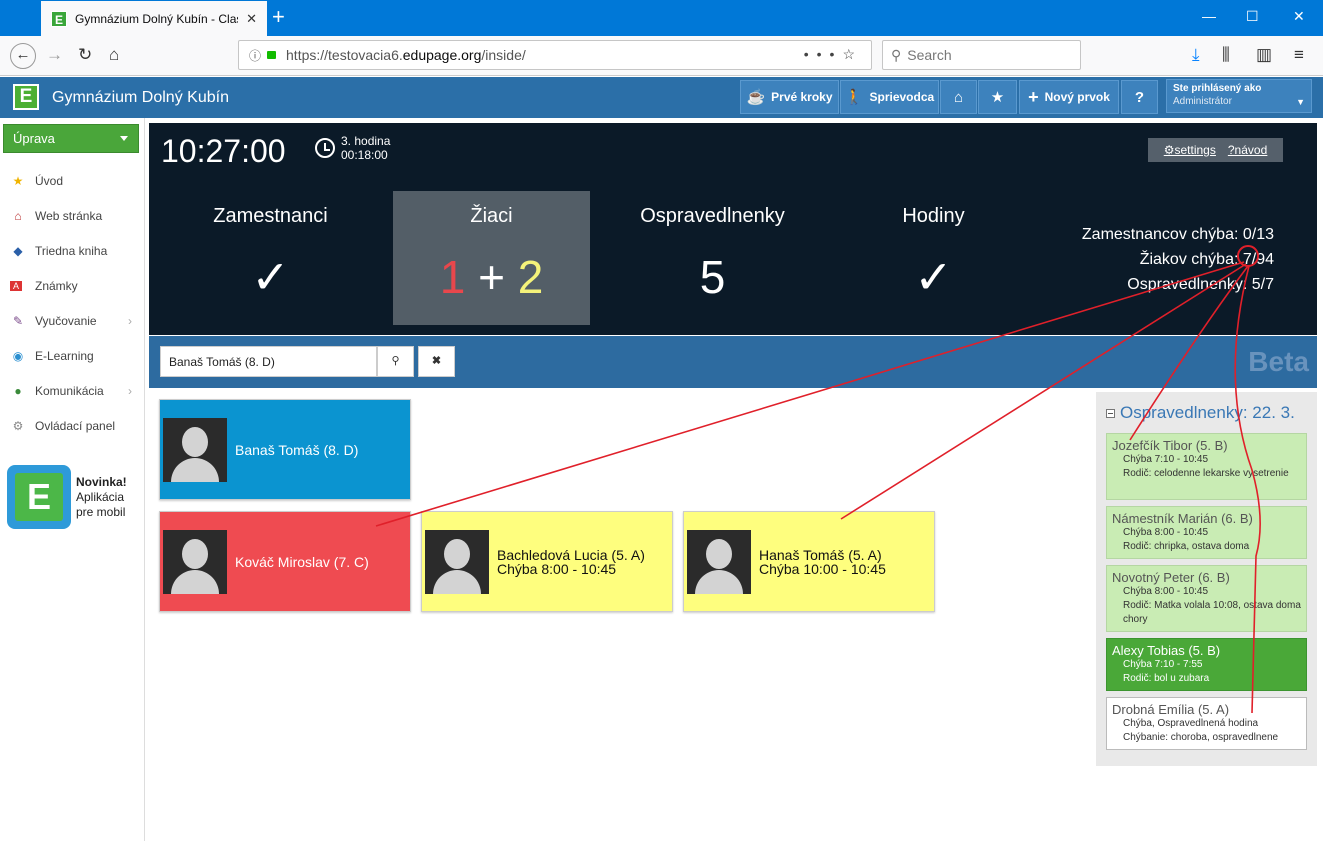  Describe the element at coordinates (251, 19) in the screenshot. I see `close-tab-icon: ✕` at that location.